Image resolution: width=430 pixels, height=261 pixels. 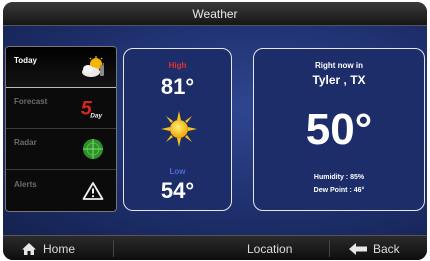 What do you see at coordinates (386, 248) in the screenshot?
I see `back-label: Back` at bounding box center [386, 248].